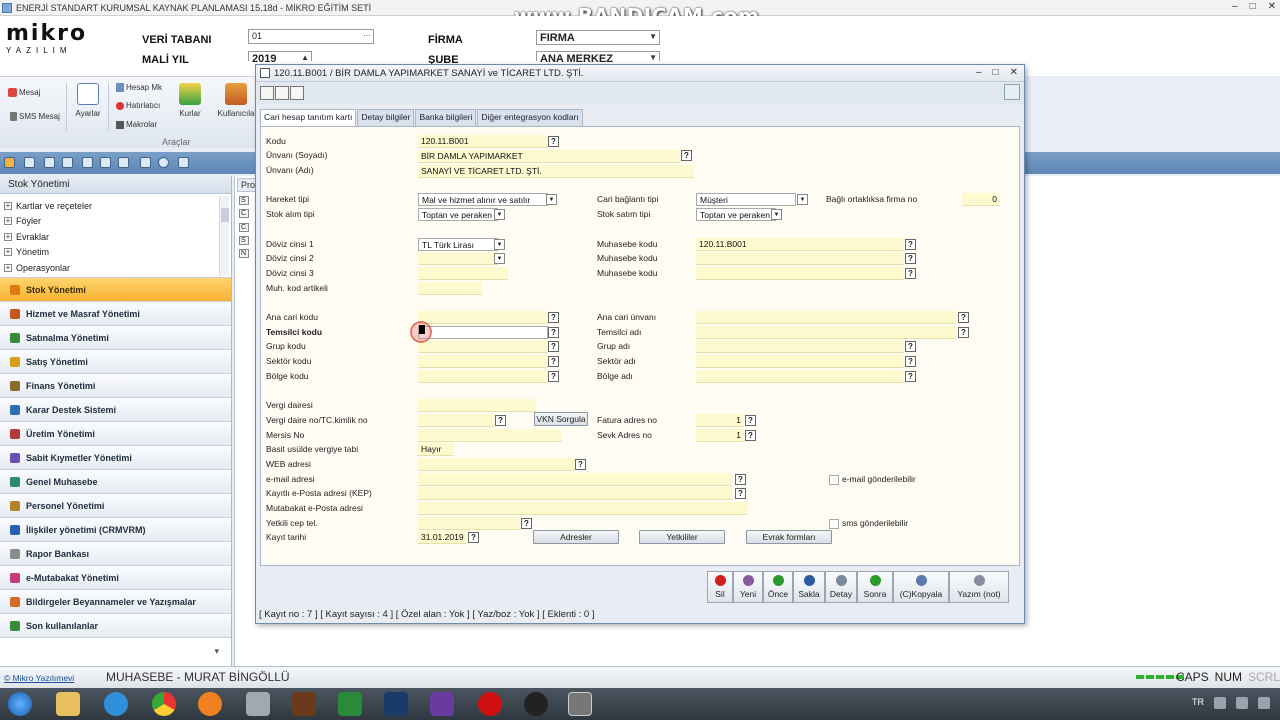 This screenshot has width=1280, height=720. I want to click on print-icon, so click(282, 93).